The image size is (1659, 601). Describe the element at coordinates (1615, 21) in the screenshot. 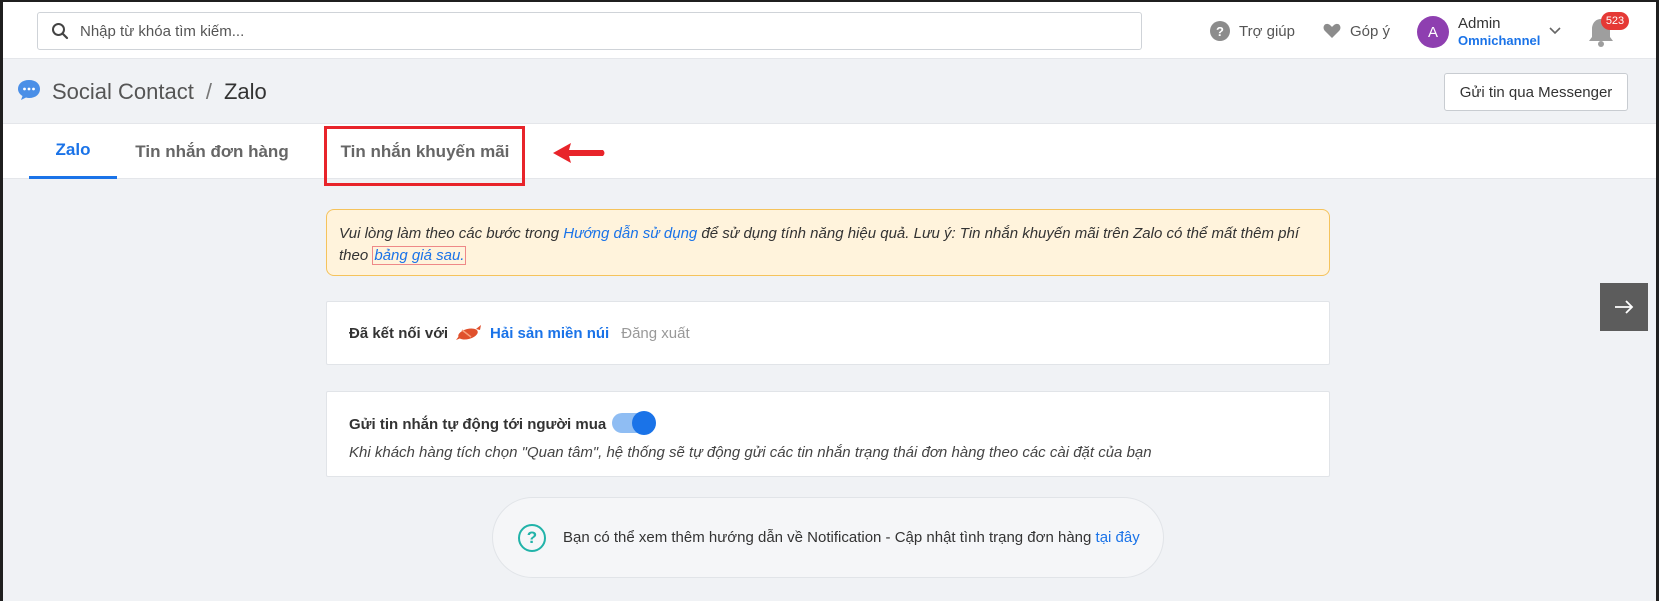

I see `notification-badge: 523` at that location.